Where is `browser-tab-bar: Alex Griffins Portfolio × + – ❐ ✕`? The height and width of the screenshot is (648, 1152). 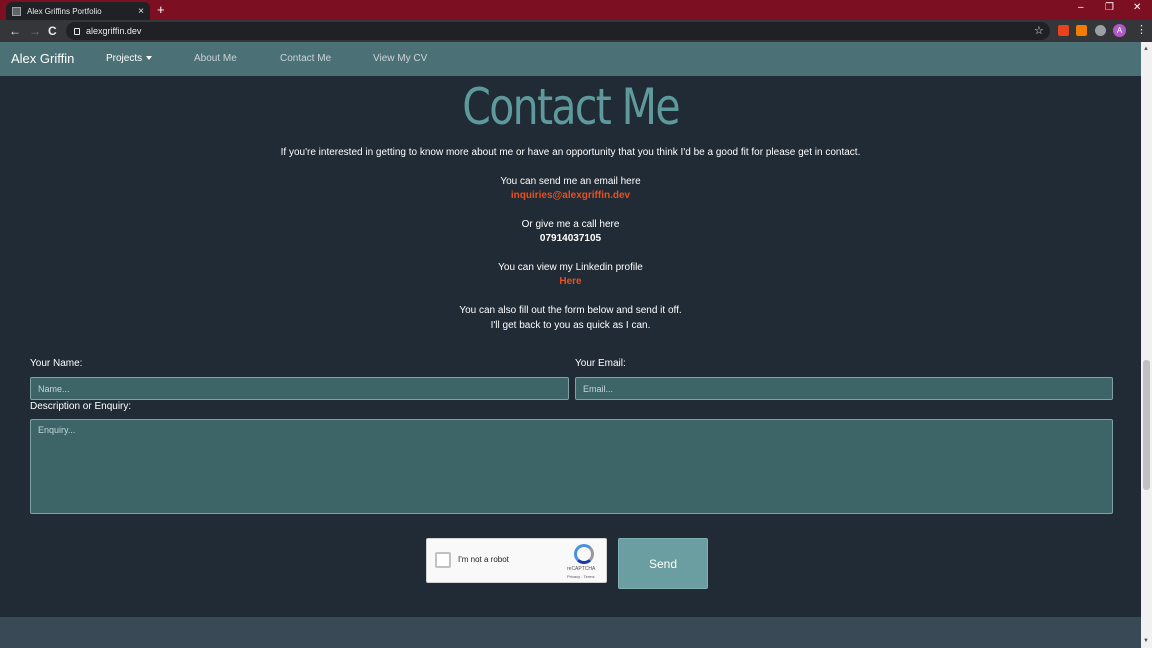 browser-tab-bar: Alex Griffins Portfolio × + – ❐ ✕ is located at coordinates (576, 10).